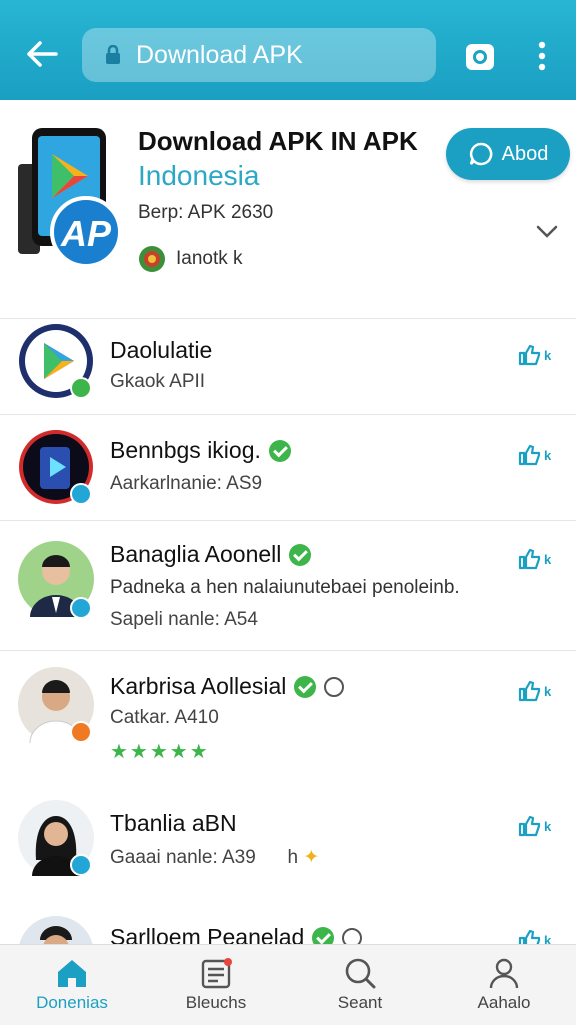  I want to click on rating-stars: ★★★★★, so click(160, 752).